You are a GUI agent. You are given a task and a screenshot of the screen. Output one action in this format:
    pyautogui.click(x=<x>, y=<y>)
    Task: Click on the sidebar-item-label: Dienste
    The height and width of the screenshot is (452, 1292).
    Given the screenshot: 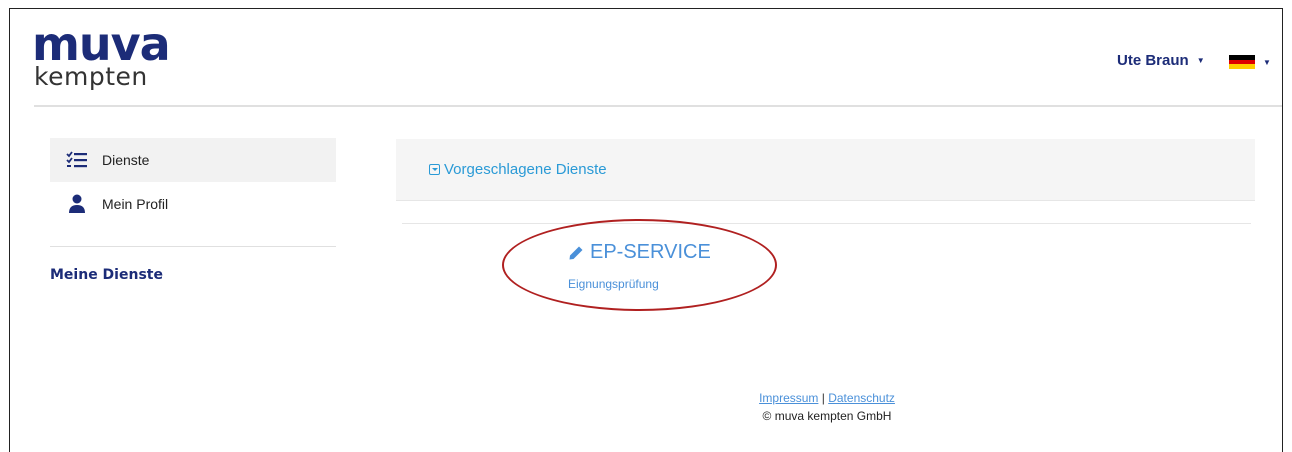 What is the action you would take?
    pyautogui.click(x=126, y=160)
    